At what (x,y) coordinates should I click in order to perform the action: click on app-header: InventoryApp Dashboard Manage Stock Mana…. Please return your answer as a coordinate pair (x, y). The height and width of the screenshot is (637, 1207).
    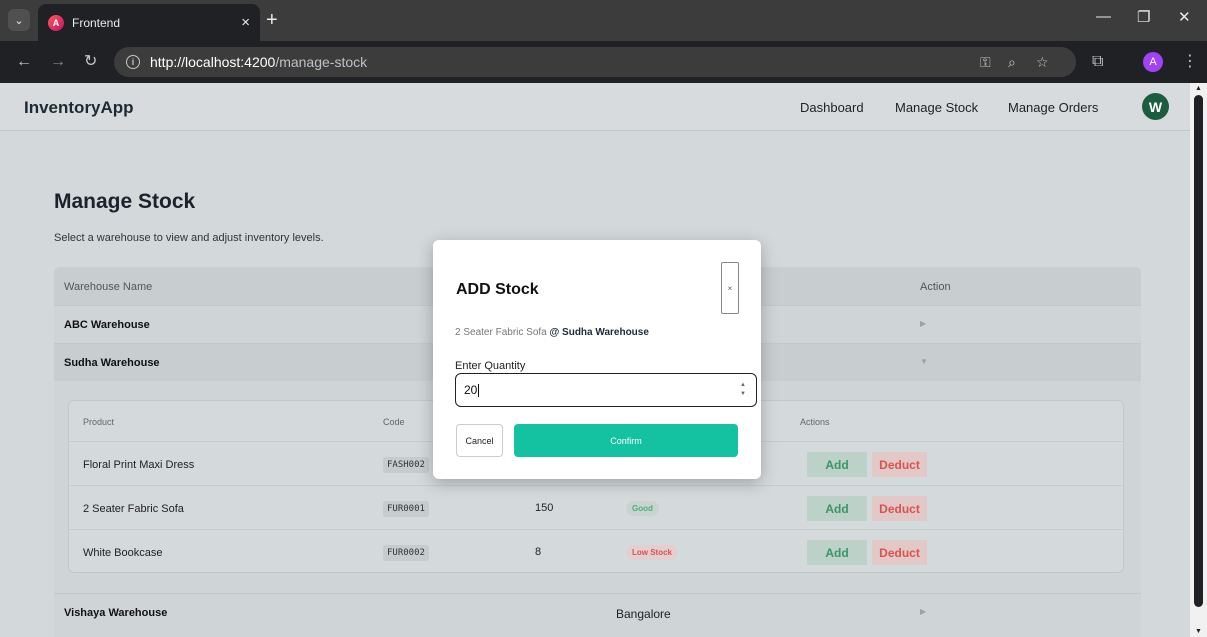
    Looking at the image, I should click on (595, 107).